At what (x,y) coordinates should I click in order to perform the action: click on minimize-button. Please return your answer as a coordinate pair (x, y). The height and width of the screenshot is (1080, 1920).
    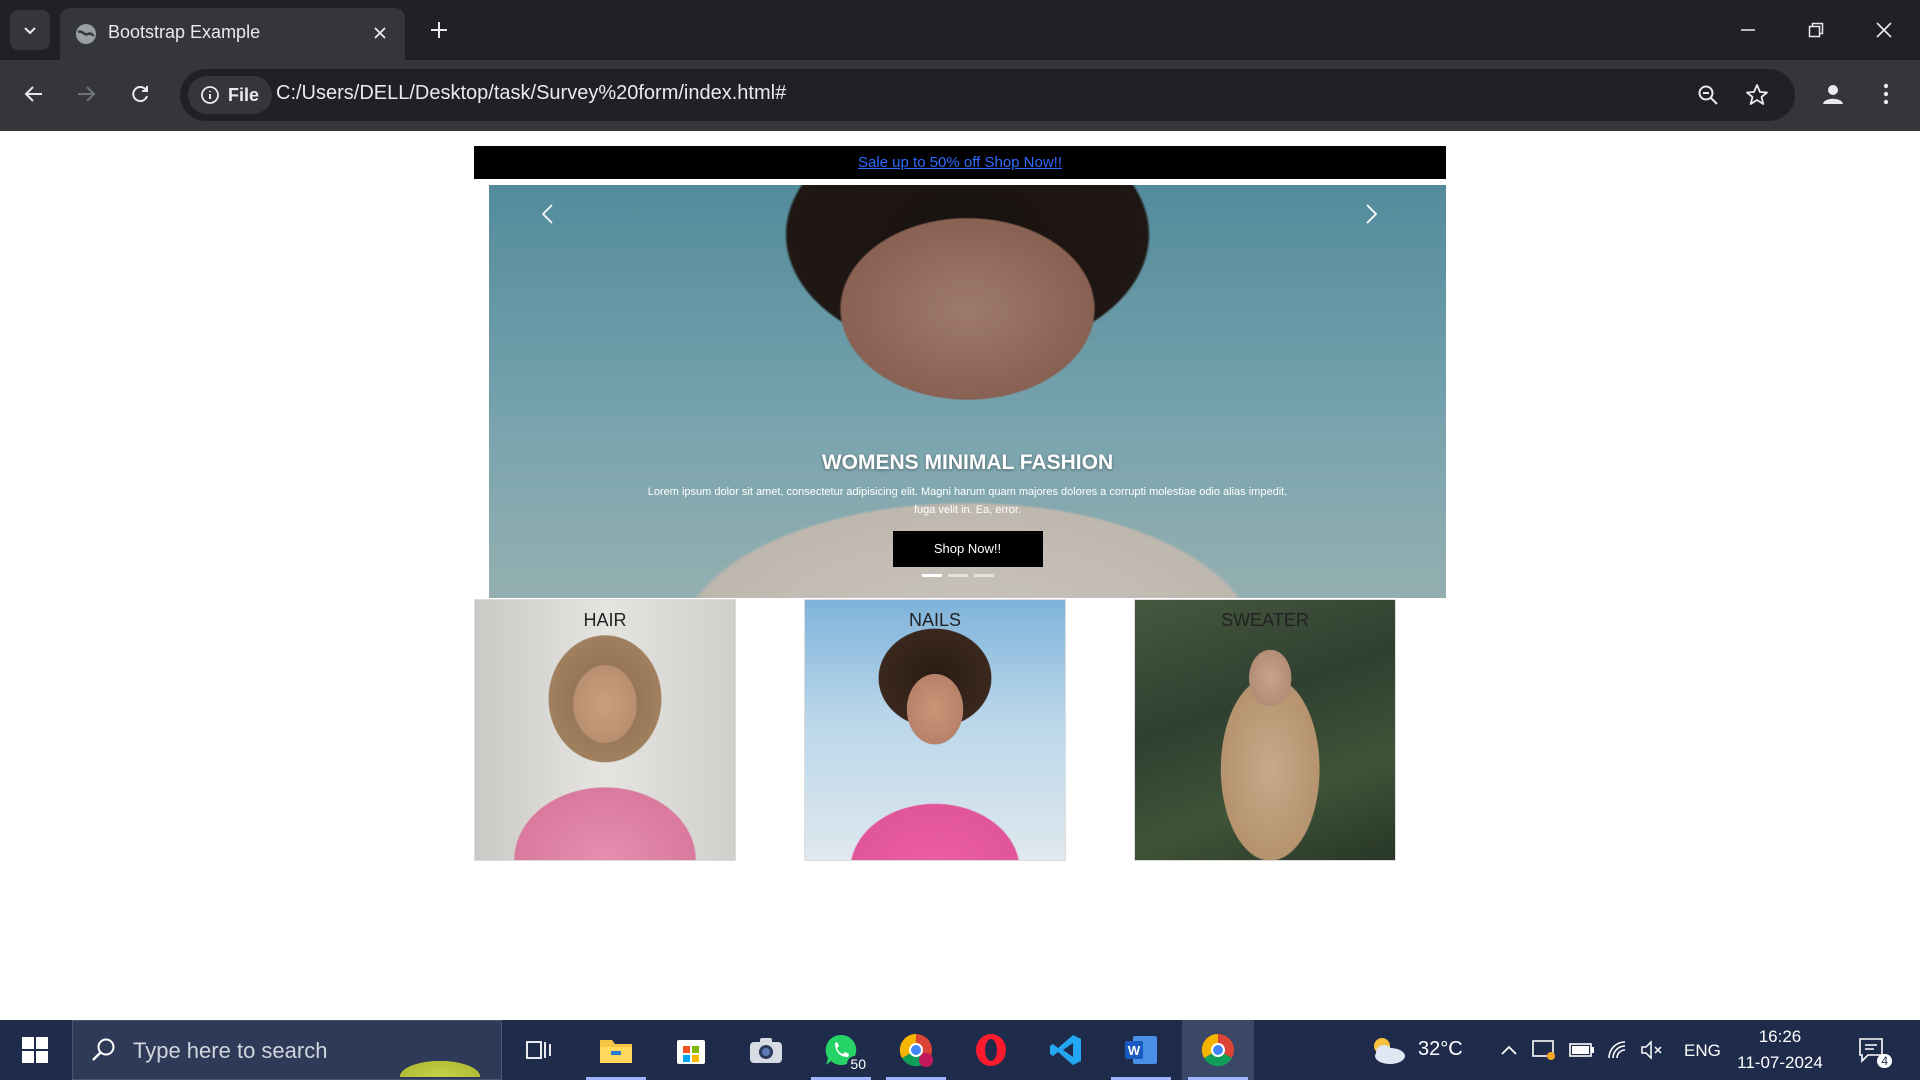
    Looking at the image, I should click on (1748, 30).